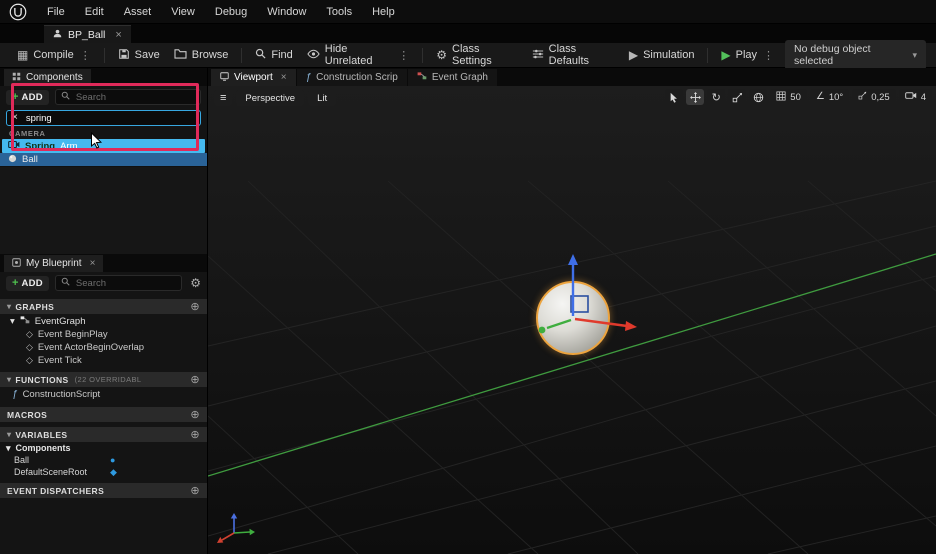 This screenshot has height=554, width=936. Describe the element at coordinates (15, 118) in the screenshot. I see `clear-search-icon: ×` at that location.